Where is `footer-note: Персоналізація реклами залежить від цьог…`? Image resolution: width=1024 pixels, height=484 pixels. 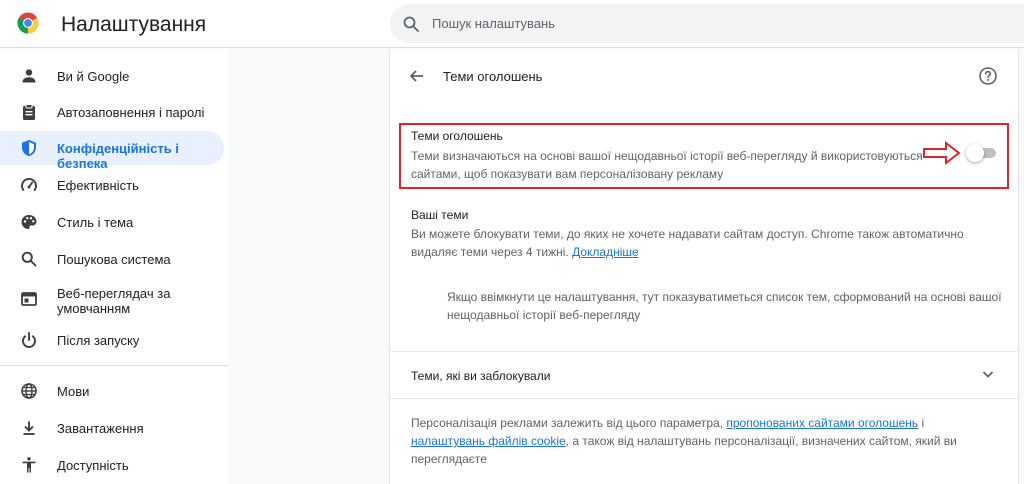 footer-note: Персоналізація реклами залежить від цьог… is located at coordinates (706, 441).